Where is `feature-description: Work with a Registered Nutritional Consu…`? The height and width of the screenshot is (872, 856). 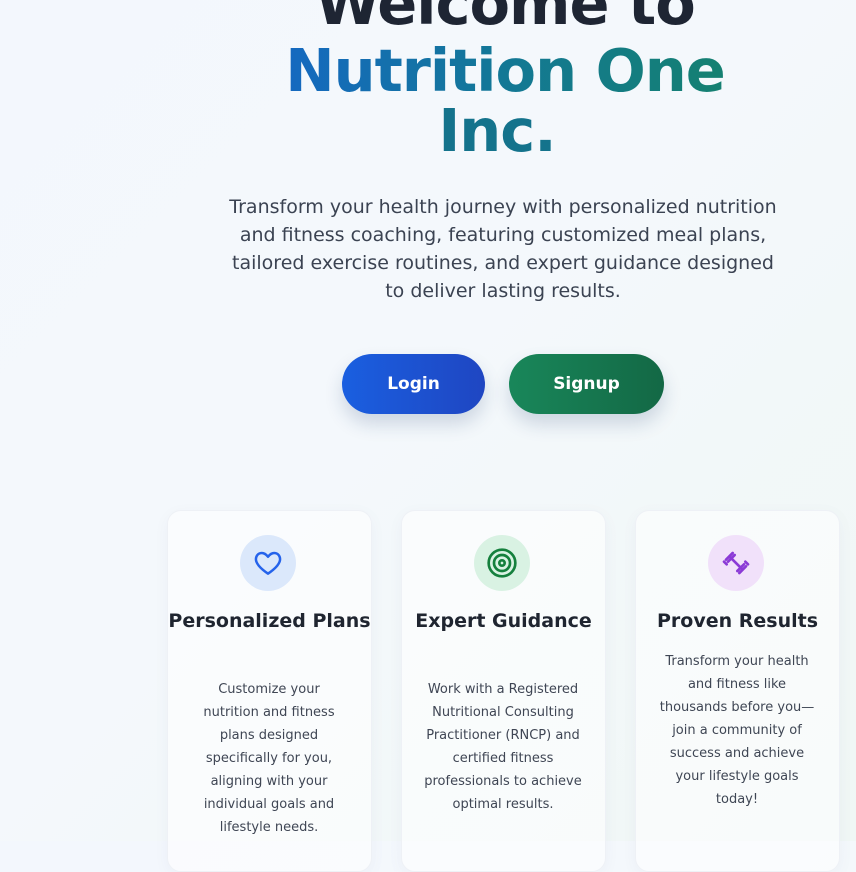
feature-description: Work with a Registered Nutritional Consu… is located at coordinates (503, 747).